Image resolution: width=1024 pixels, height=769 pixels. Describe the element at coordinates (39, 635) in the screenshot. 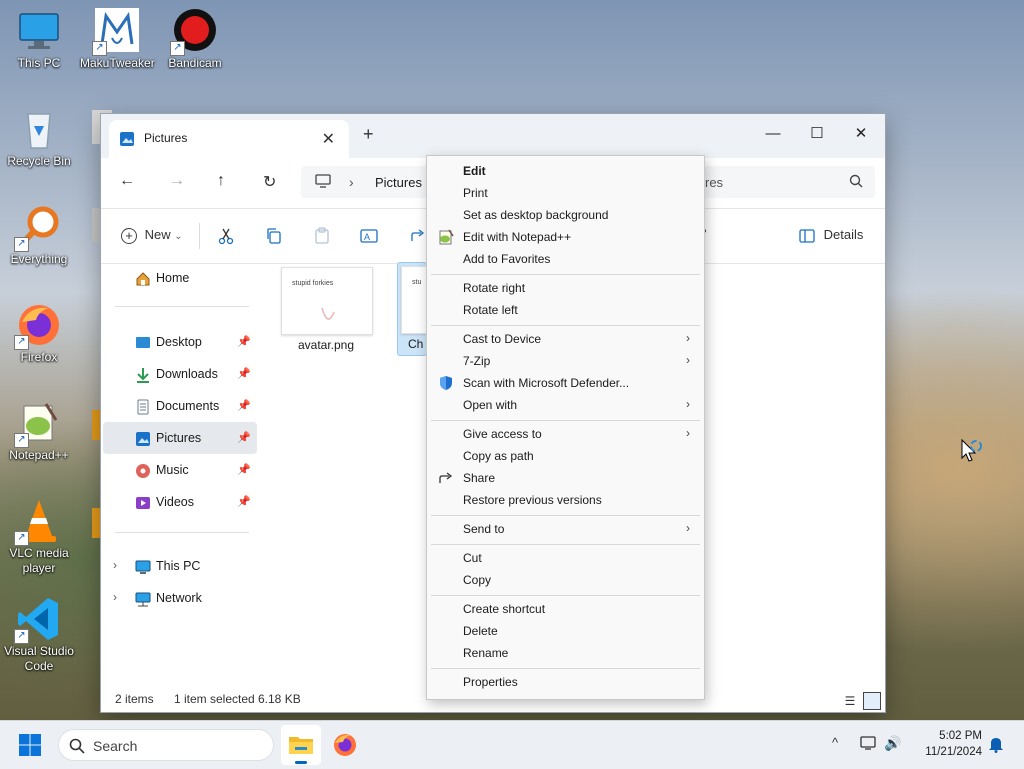

I see `desktop-icon-vscode: ↗ Visual Studio Code` at that location.